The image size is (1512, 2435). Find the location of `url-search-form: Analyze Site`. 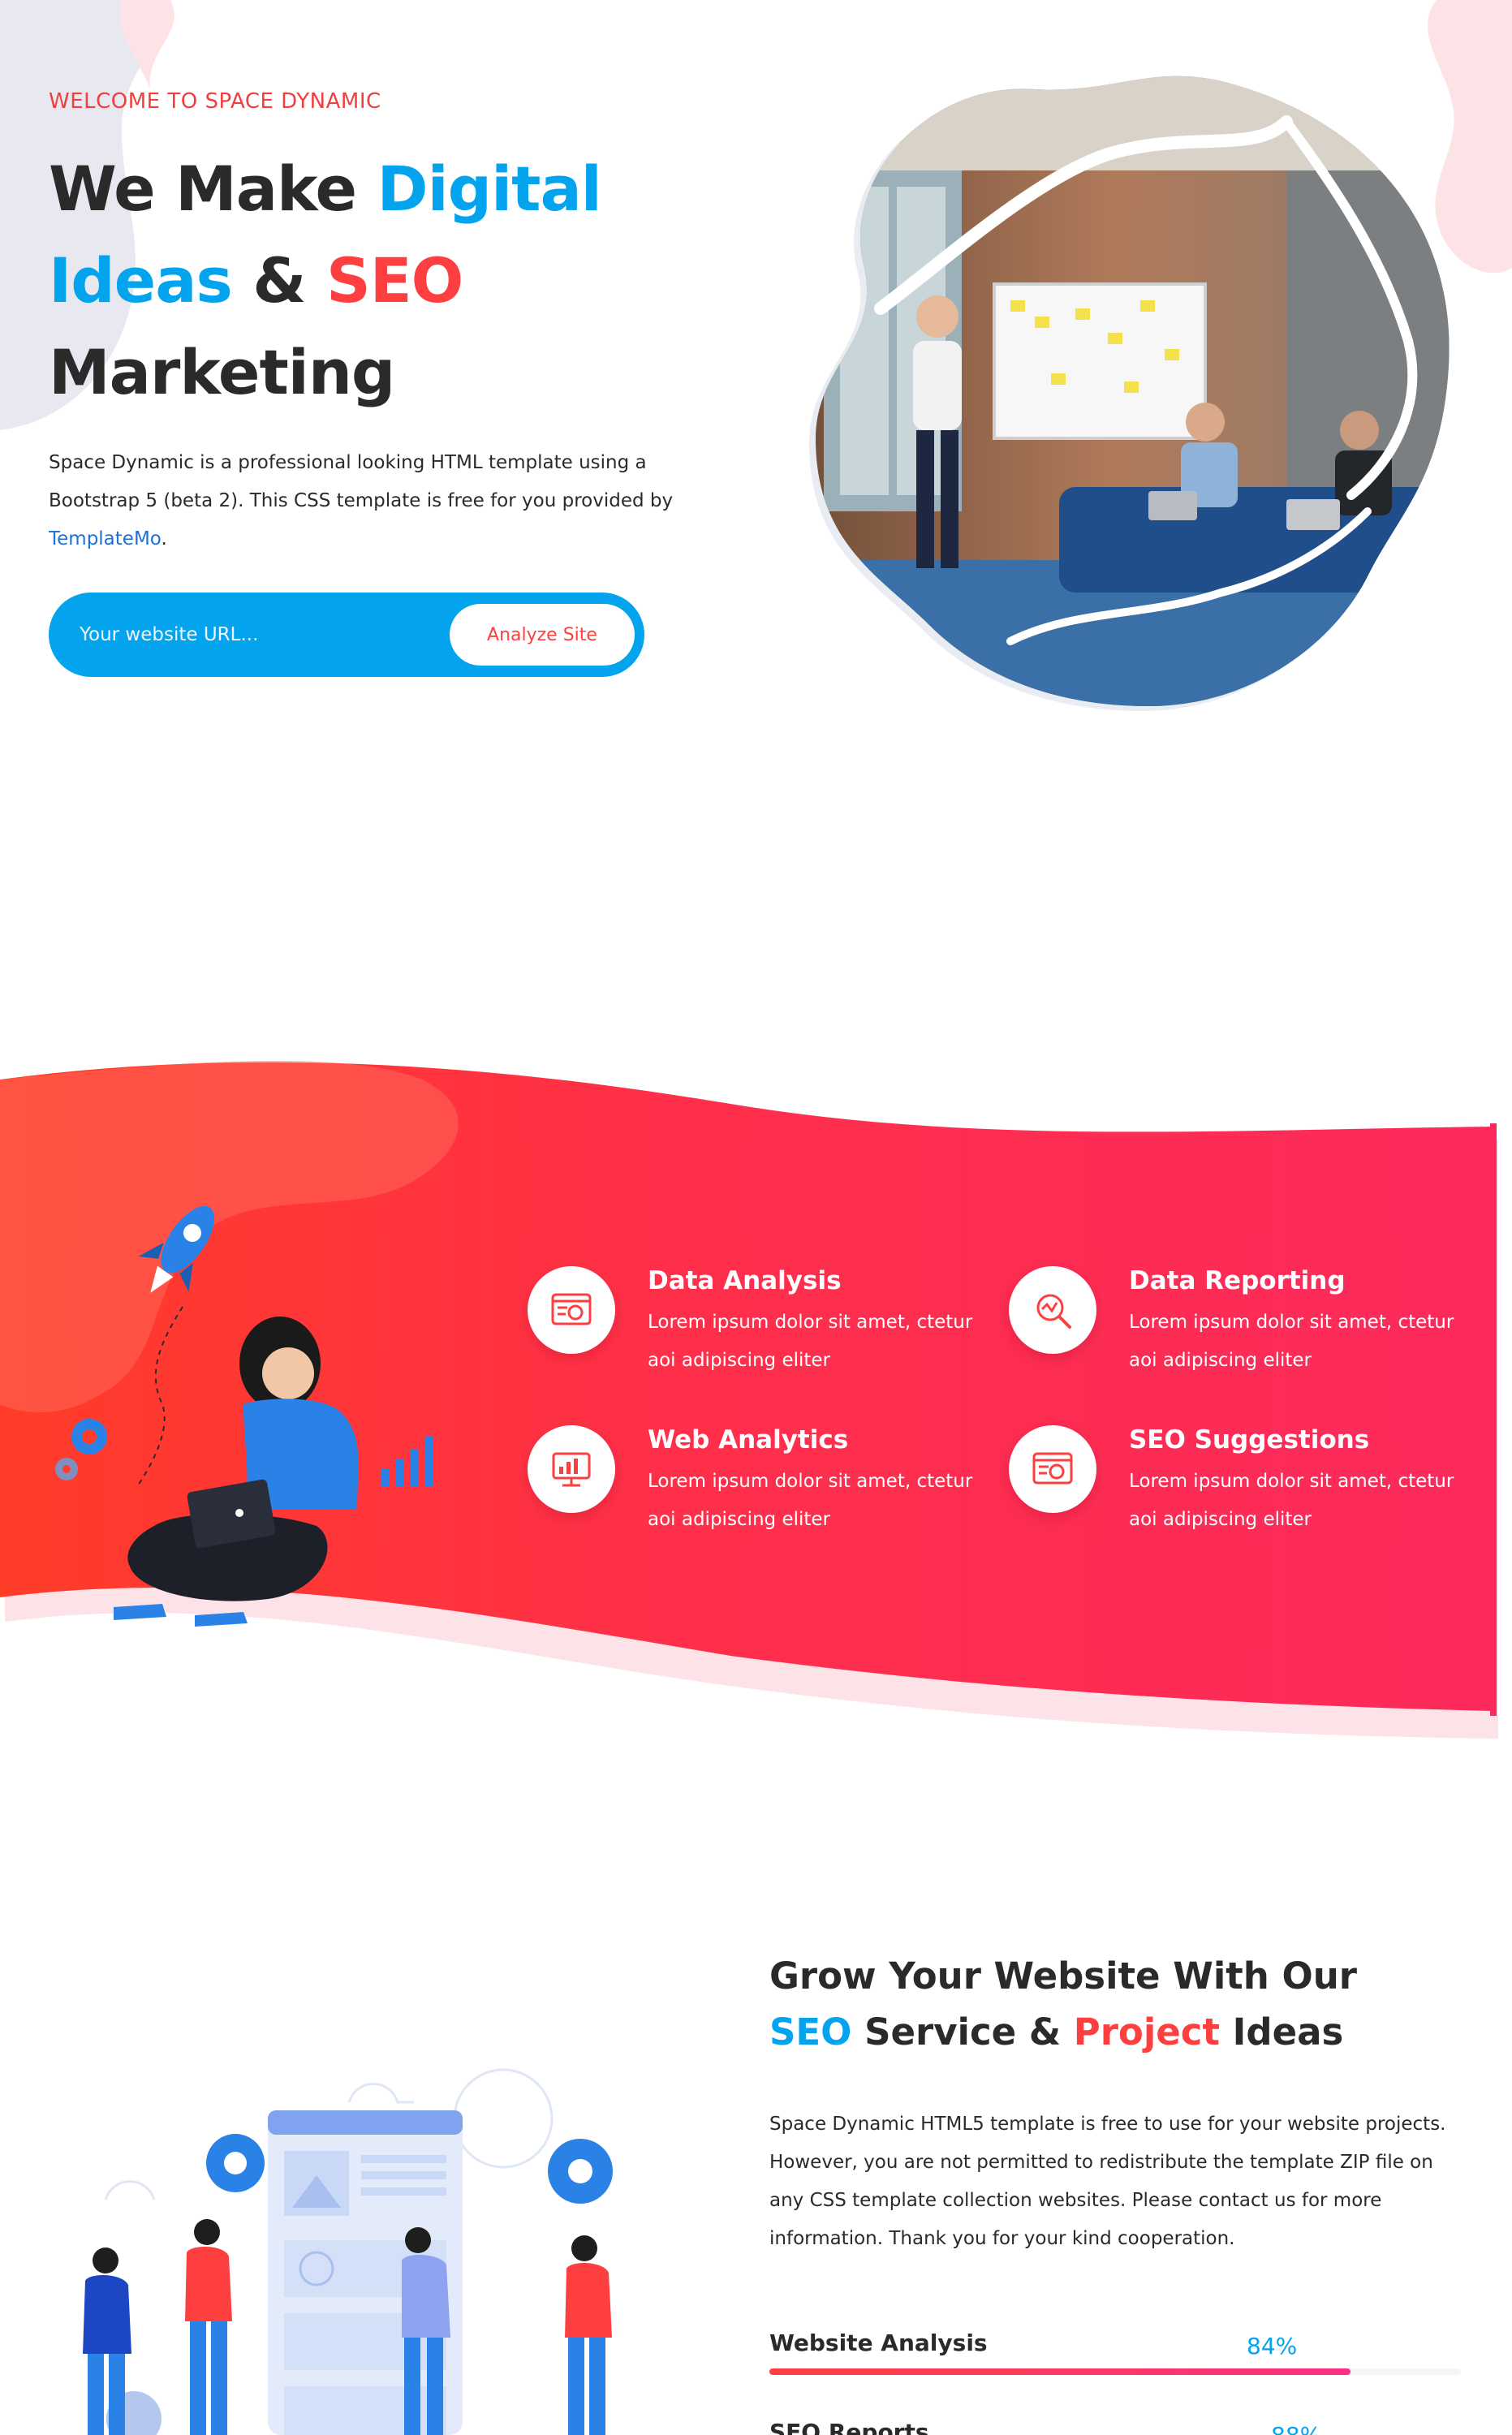

url-search-form: Analyze Site is located at coordinates (346, 635).